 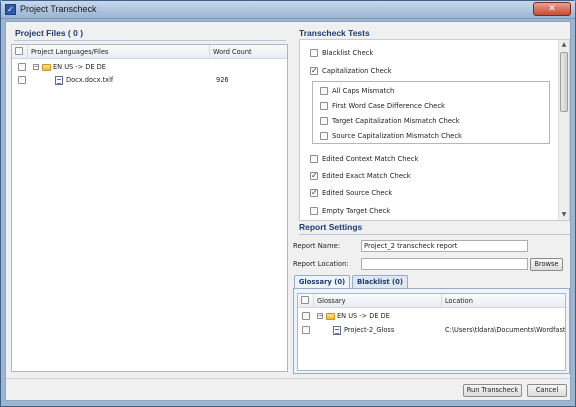 What do you see at coordinates (149, 80) in the screenshot?
I see `table-row: Docx.docx.txlf 926` at bounding box center [149, 80].